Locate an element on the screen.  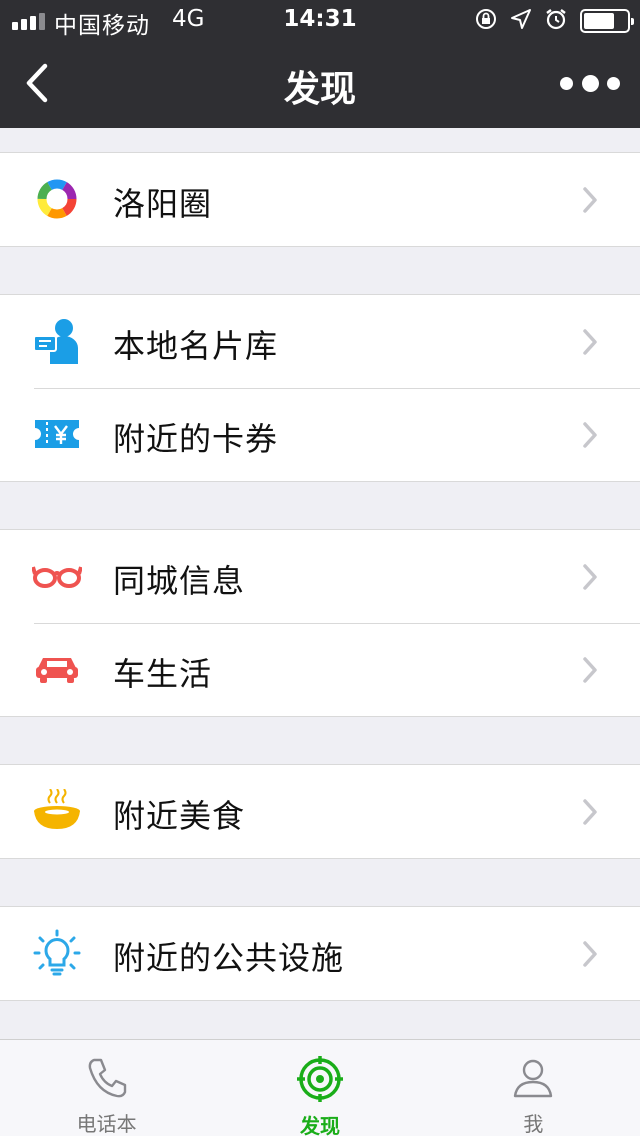
circle-moments-icon is located at coordinates (57, 199).